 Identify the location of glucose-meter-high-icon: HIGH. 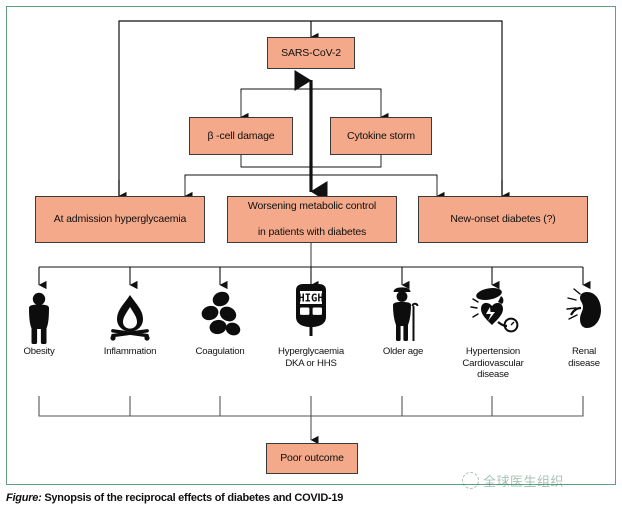
(311, 310).